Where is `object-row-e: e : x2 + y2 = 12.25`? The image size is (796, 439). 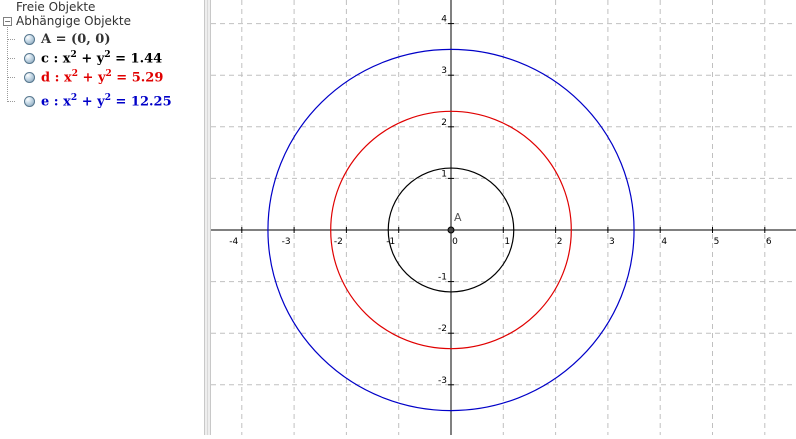
object-row-e: e : x2 + y2 = 12.25 is located at coordinates (98, 101).